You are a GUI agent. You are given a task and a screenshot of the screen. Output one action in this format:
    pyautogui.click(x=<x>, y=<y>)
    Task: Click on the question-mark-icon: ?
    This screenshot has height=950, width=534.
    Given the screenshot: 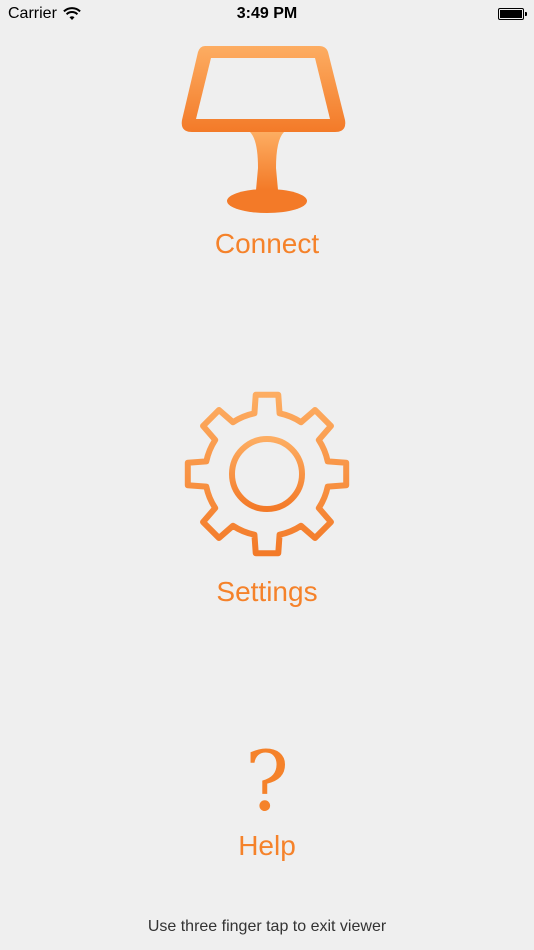 What is the action you would take?
    pyautogui.click(x=267, y=782)
    